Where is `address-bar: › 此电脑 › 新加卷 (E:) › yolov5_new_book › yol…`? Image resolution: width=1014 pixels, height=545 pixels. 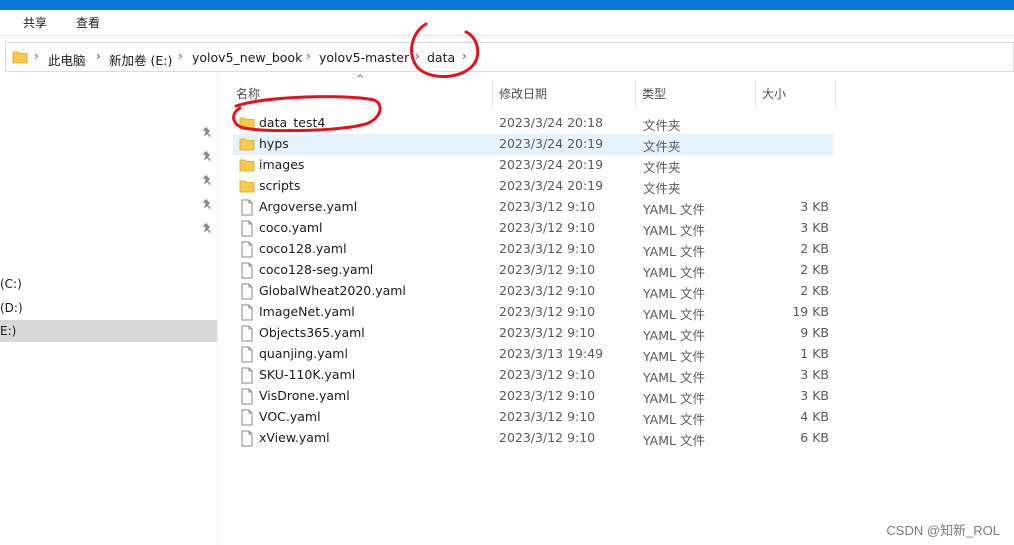
address-bar: › 此电脑 › 新加卷 (E:) › yolov5_new_book › yol… is located at coordinates (509, 57).